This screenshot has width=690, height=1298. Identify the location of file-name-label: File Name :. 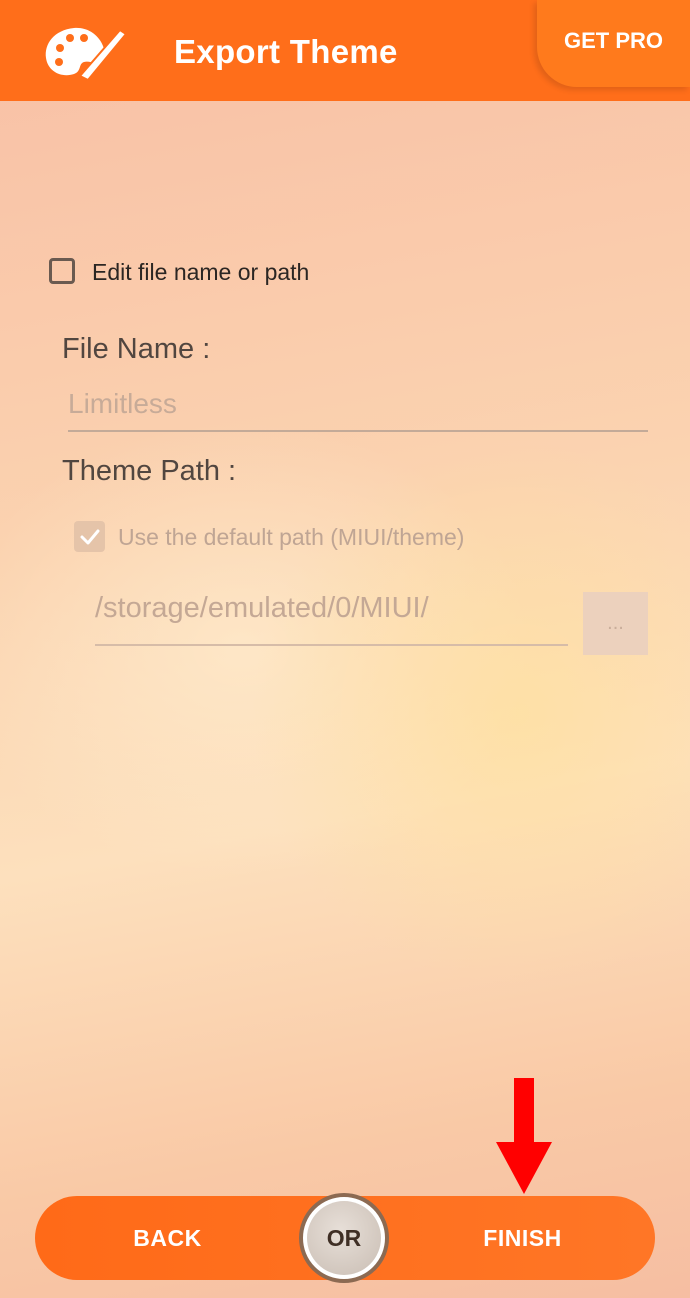
(136, 349).